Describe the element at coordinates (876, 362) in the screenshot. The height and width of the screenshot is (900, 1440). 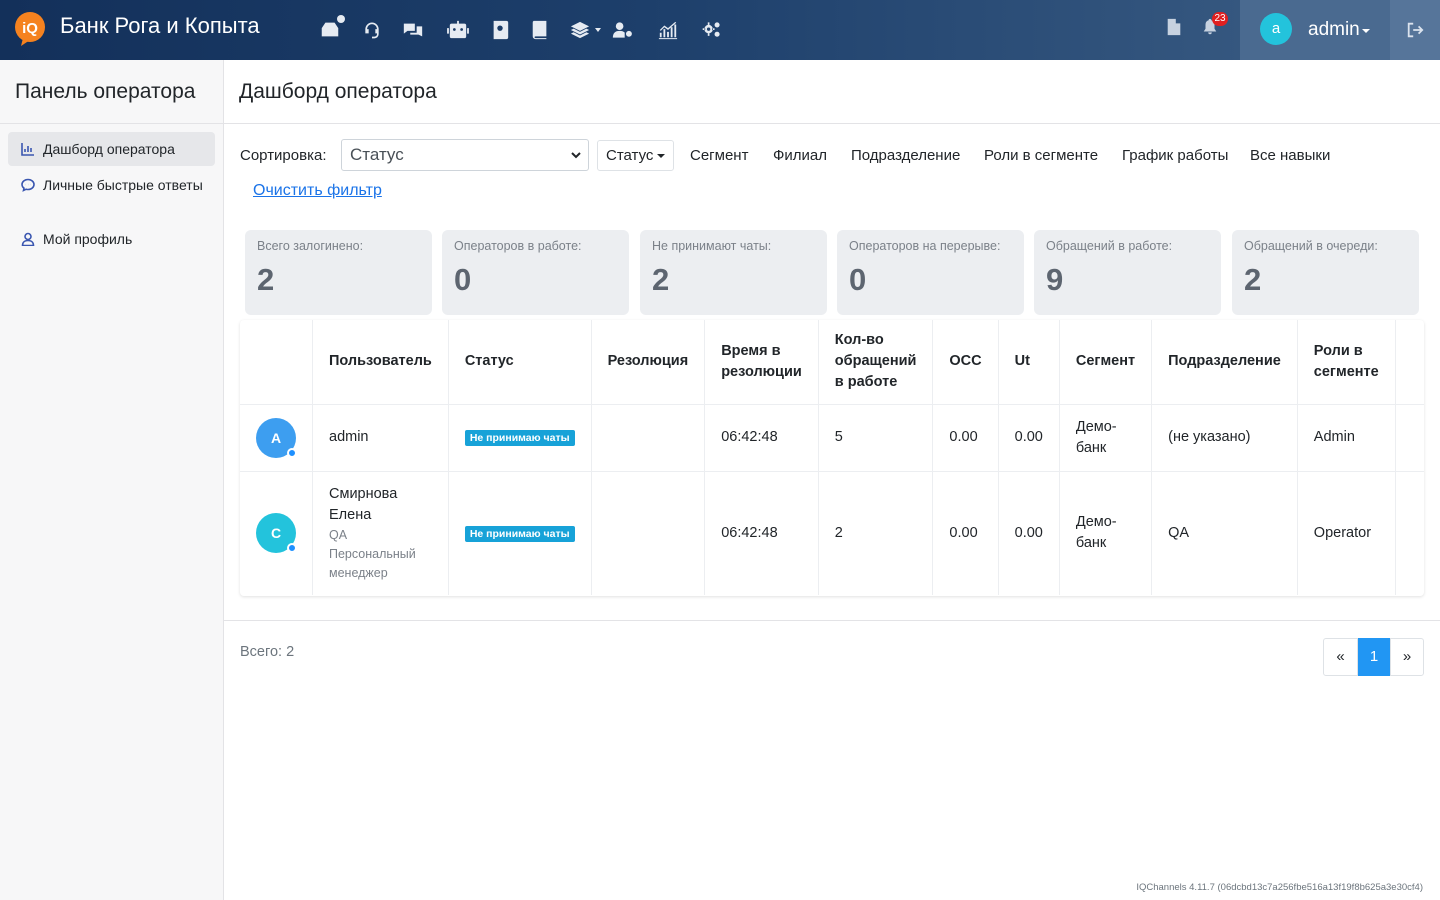
I see `column-header-requests-count: Кол-во обращений в работе` at that location.